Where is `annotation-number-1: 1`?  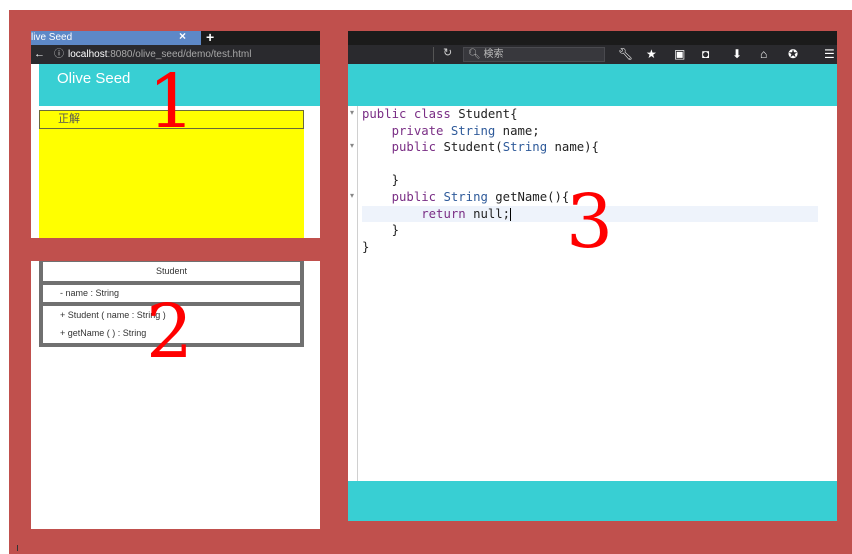 annotation-number-1: 1 is located at coordinates (172, 102).